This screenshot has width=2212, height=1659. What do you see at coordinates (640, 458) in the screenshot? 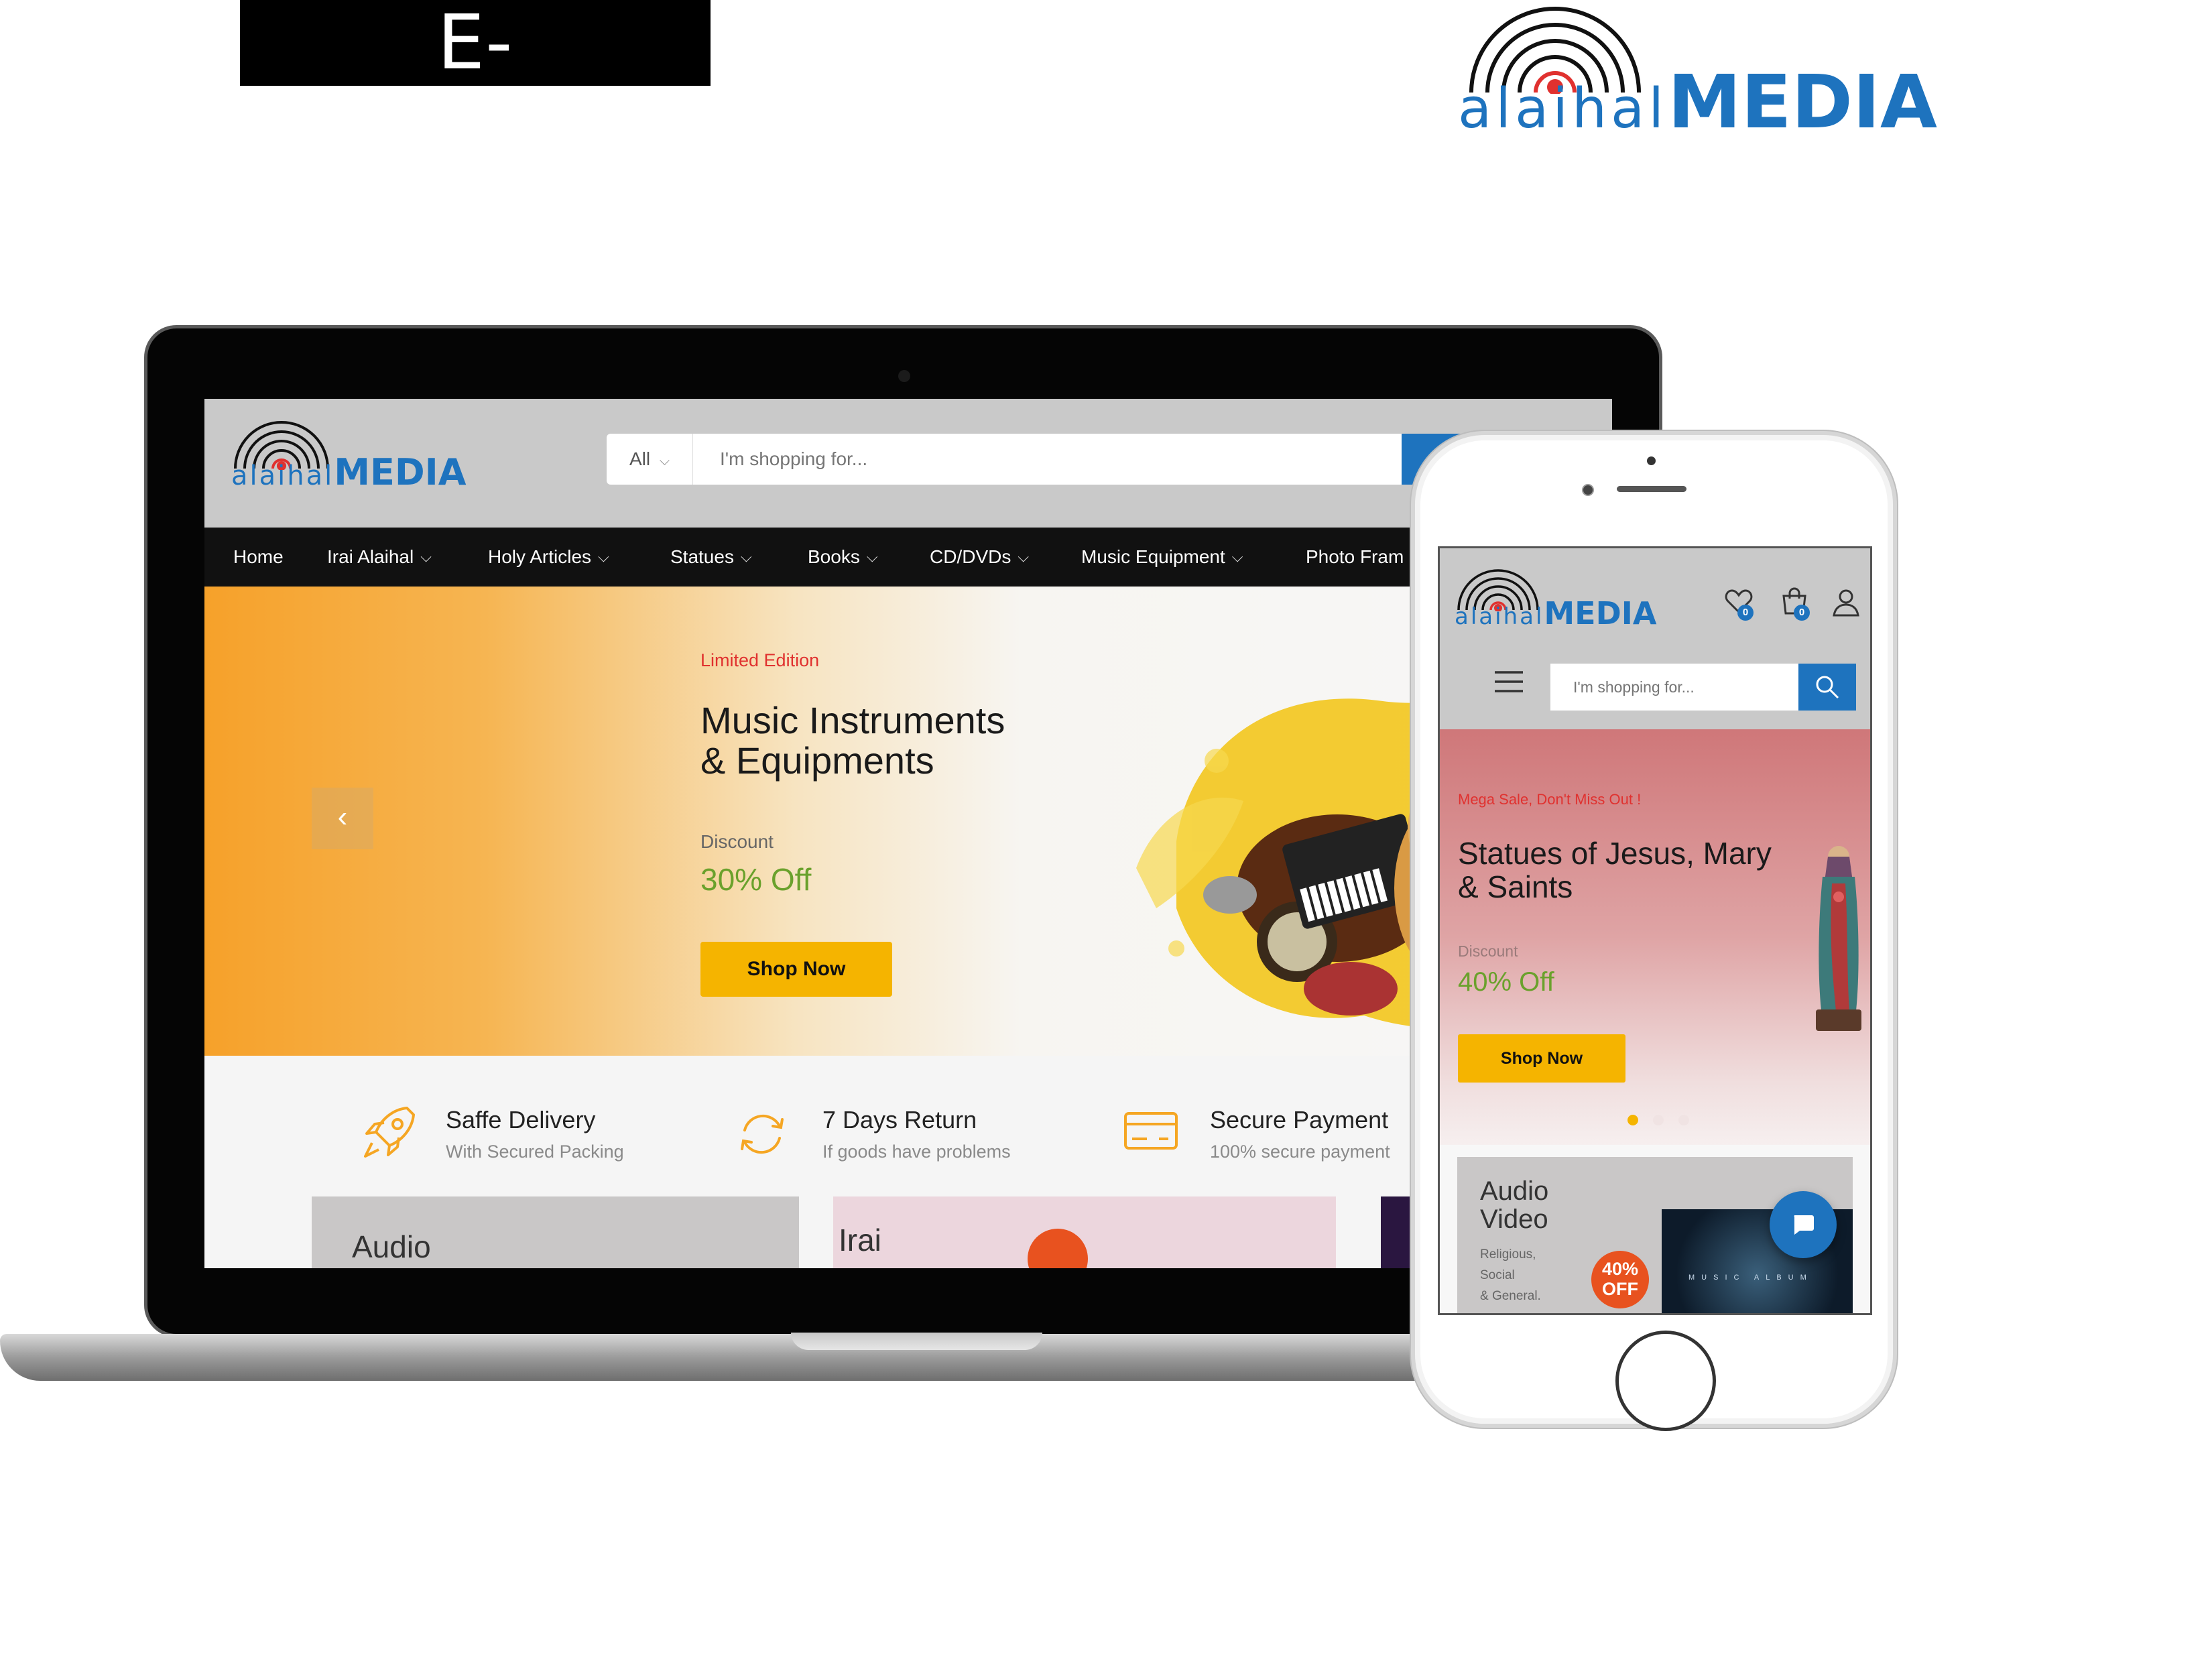
I see `category-label: All` at bounding box center [640, 458].